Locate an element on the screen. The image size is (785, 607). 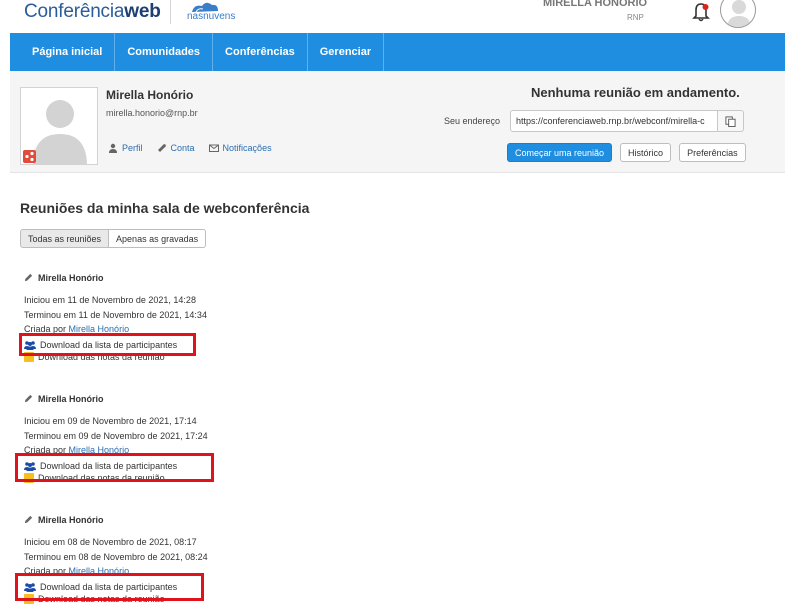
meeting-started: Iniciou em 08 de Novembro de 2021, 08:17 is located at coordinates (110, 542).